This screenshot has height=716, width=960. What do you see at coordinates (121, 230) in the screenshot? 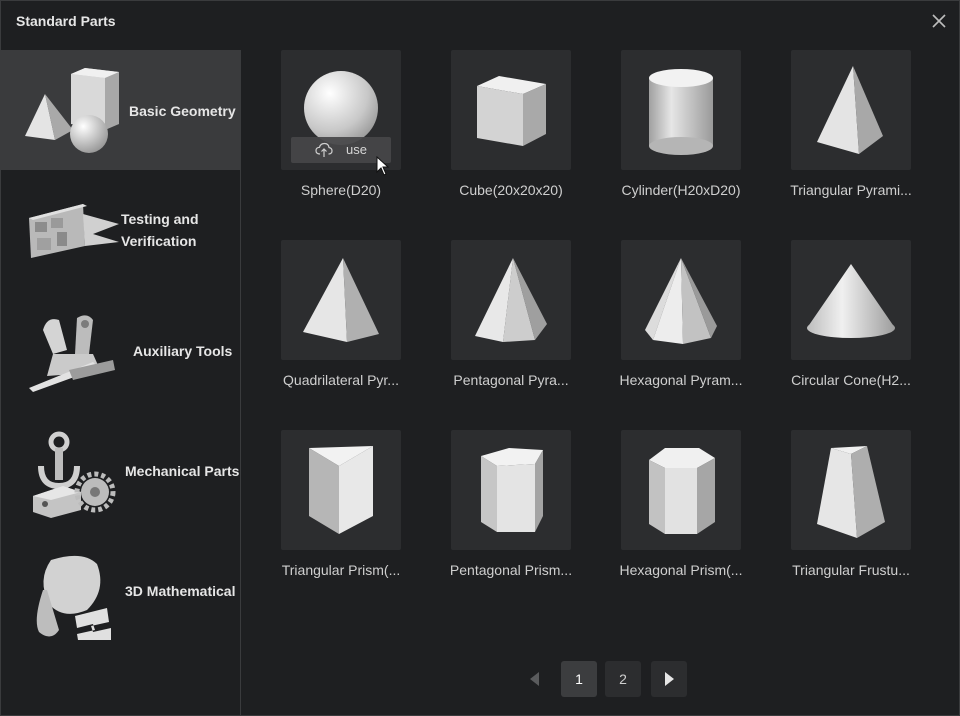
I see `sidebar-item-testing-verification: Testing and Verification` at bounding box center [121, 230].